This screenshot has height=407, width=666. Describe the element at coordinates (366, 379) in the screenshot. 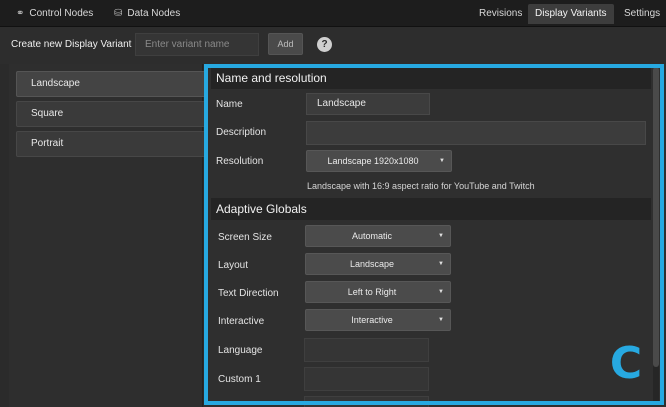

I see `custom1-field` at that location.